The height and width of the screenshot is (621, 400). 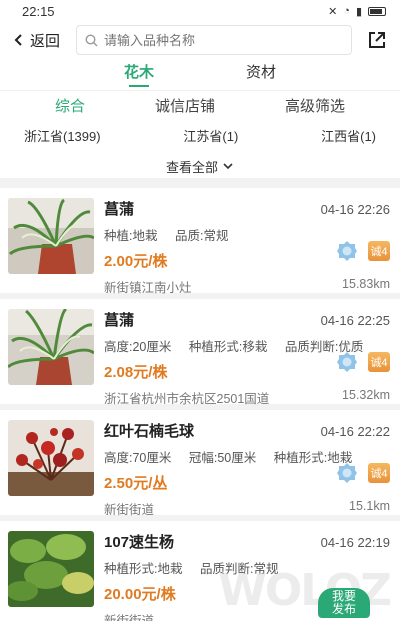 I want to click on header: 返回, so click(x=200, y=40).